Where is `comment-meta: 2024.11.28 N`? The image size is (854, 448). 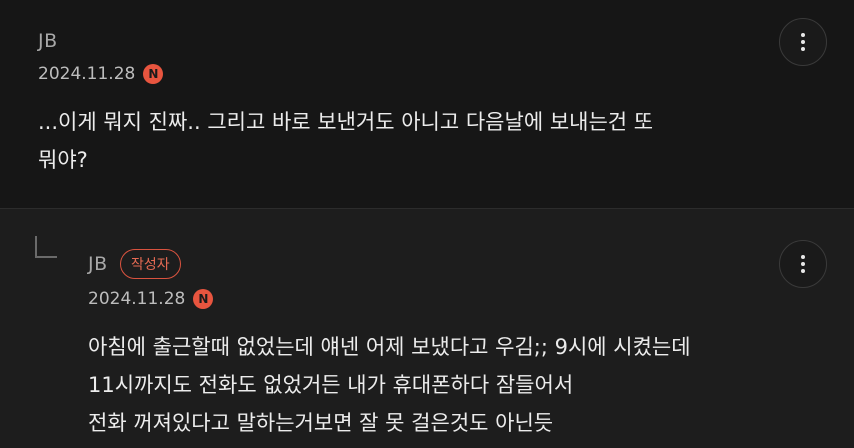
comment-meta: 2024.11.28 N is located at coordinates (101, 74).